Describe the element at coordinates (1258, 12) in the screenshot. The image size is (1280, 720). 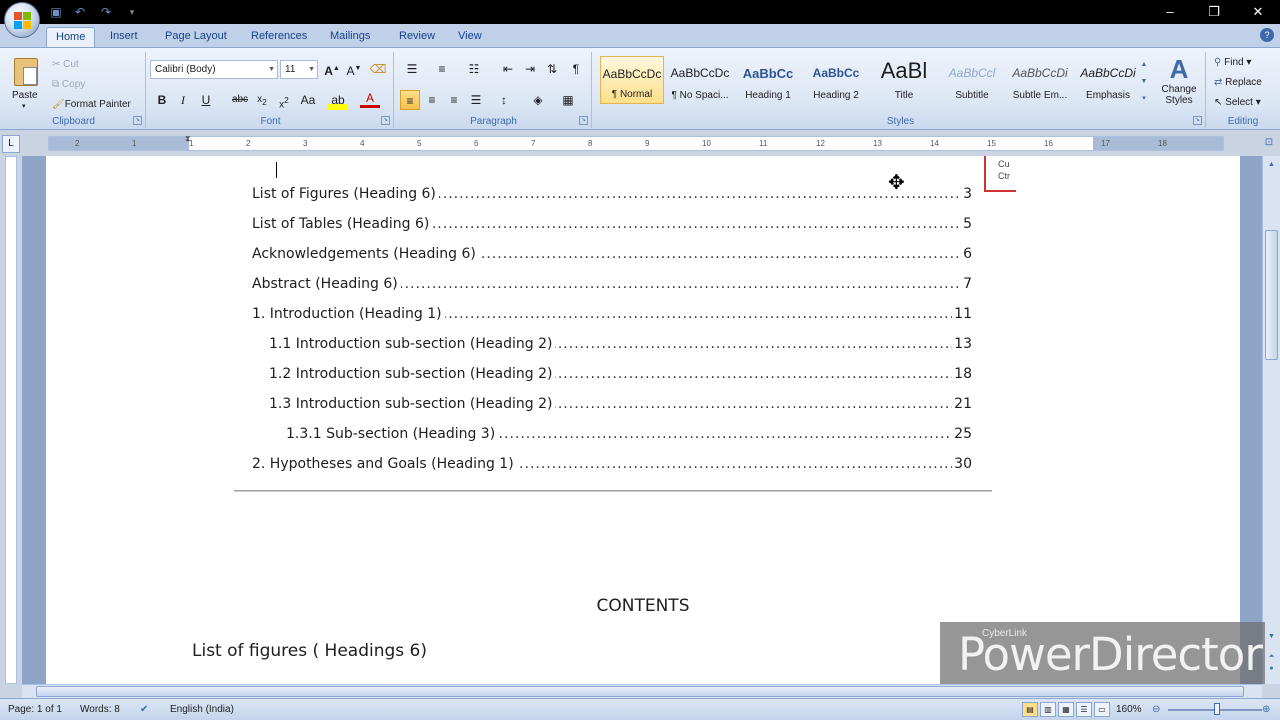
I see `close-icon: ✕` at that location.